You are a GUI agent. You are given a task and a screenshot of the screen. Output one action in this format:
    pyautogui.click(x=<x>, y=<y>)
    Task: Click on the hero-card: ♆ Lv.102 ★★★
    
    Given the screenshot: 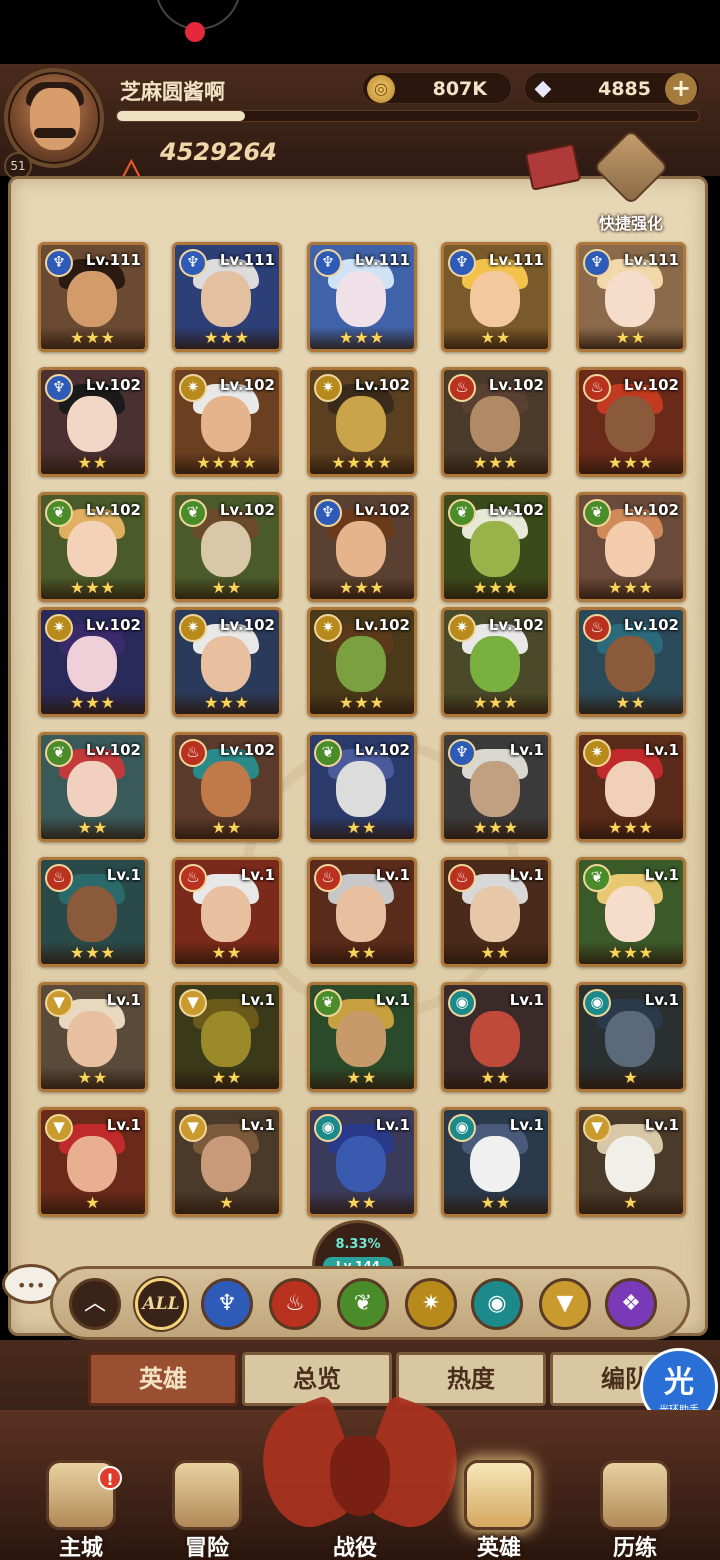 What is the action you would take?
    pyautogui.click(x=362, y=547)
    